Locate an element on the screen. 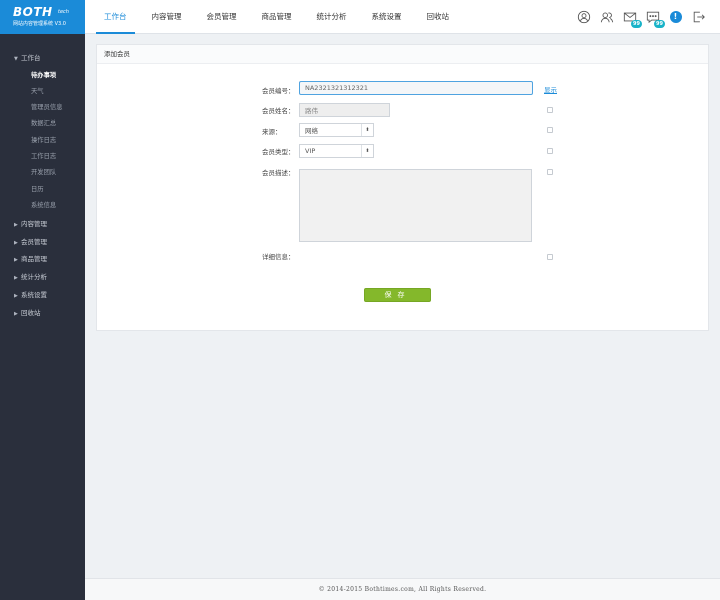  member-name-input: 路伟 is located at coordinates (344, 110).